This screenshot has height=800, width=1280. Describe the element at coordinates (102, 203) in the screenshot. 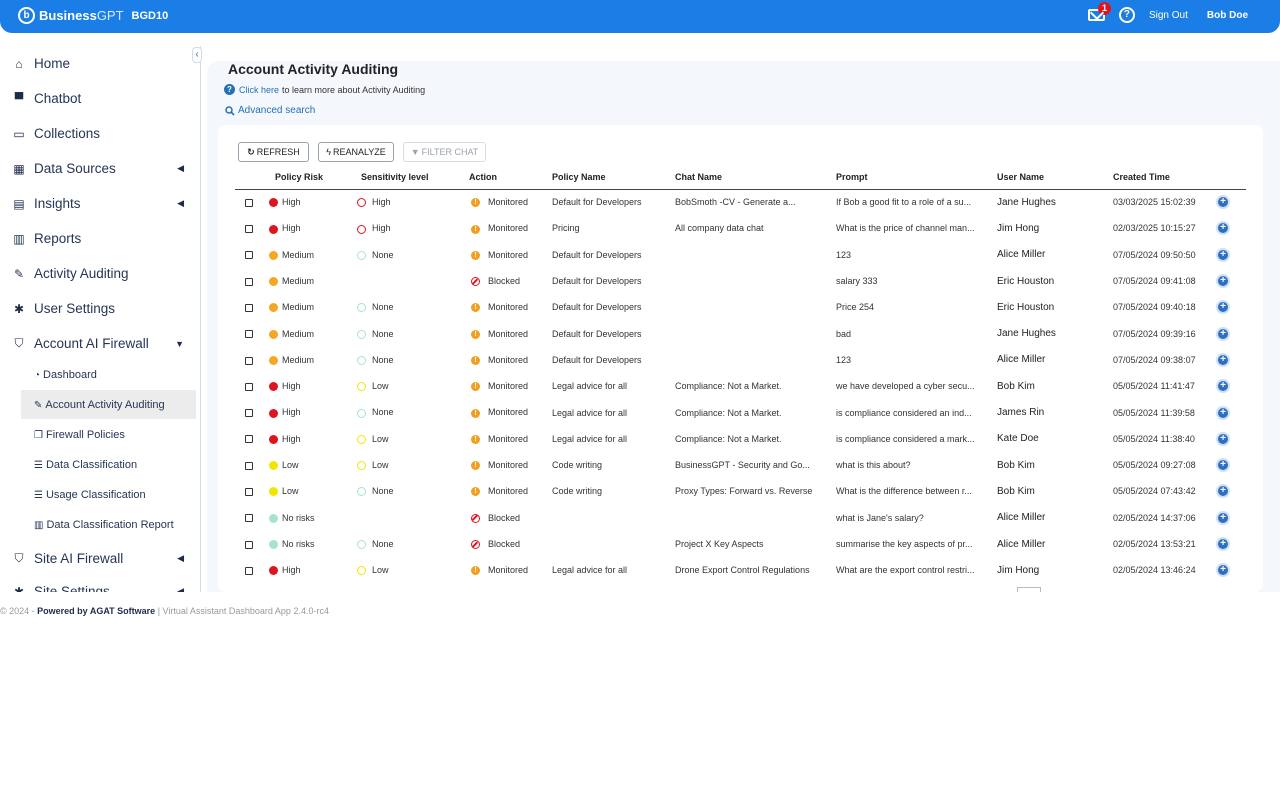

I see `sidebar-item-insights: ▤ Insights ◀` at that location.